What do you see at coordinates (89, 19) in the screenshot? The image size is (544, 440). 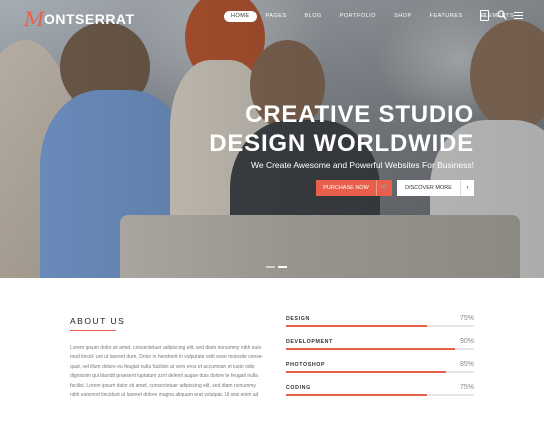 I see `logo-text: ONTSERRAT` at bounding box center [89, 19].